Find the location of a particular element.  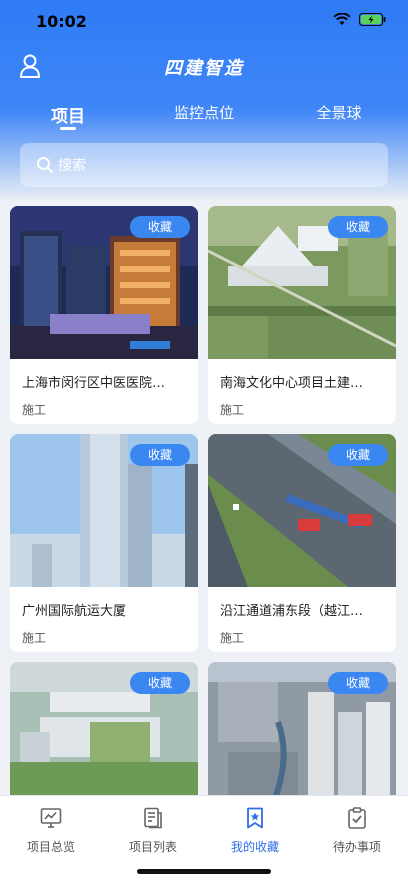

tab-projects: 项目 is located at coordinates (68, 116).